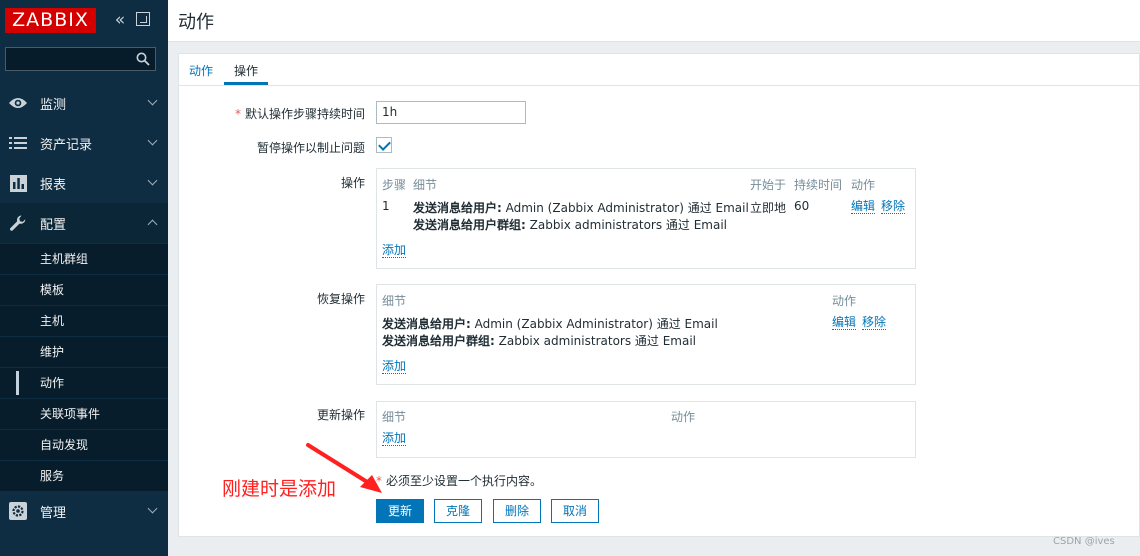 This screenshot has width=1140, height=556. Describe the element at coordinates (310, 148) in the screenshot. I see `pause-label: 暂停操作以制止问题` at that location.